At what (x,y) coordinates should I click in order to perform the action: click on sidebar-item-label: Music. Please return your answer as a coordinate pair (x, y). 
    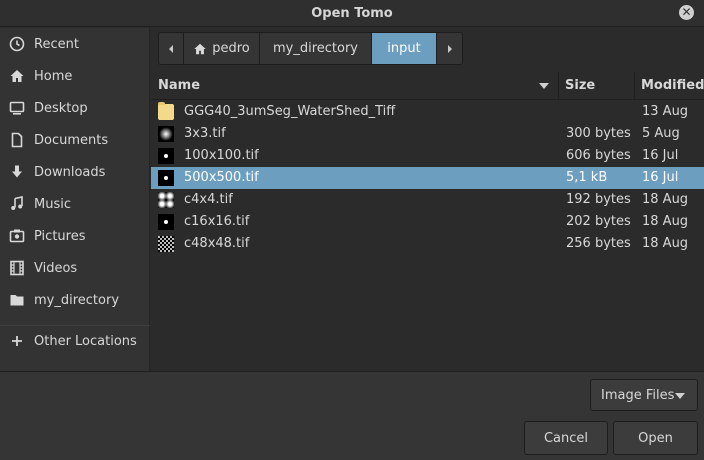
    Looking at the image, I should click on (52, 204).